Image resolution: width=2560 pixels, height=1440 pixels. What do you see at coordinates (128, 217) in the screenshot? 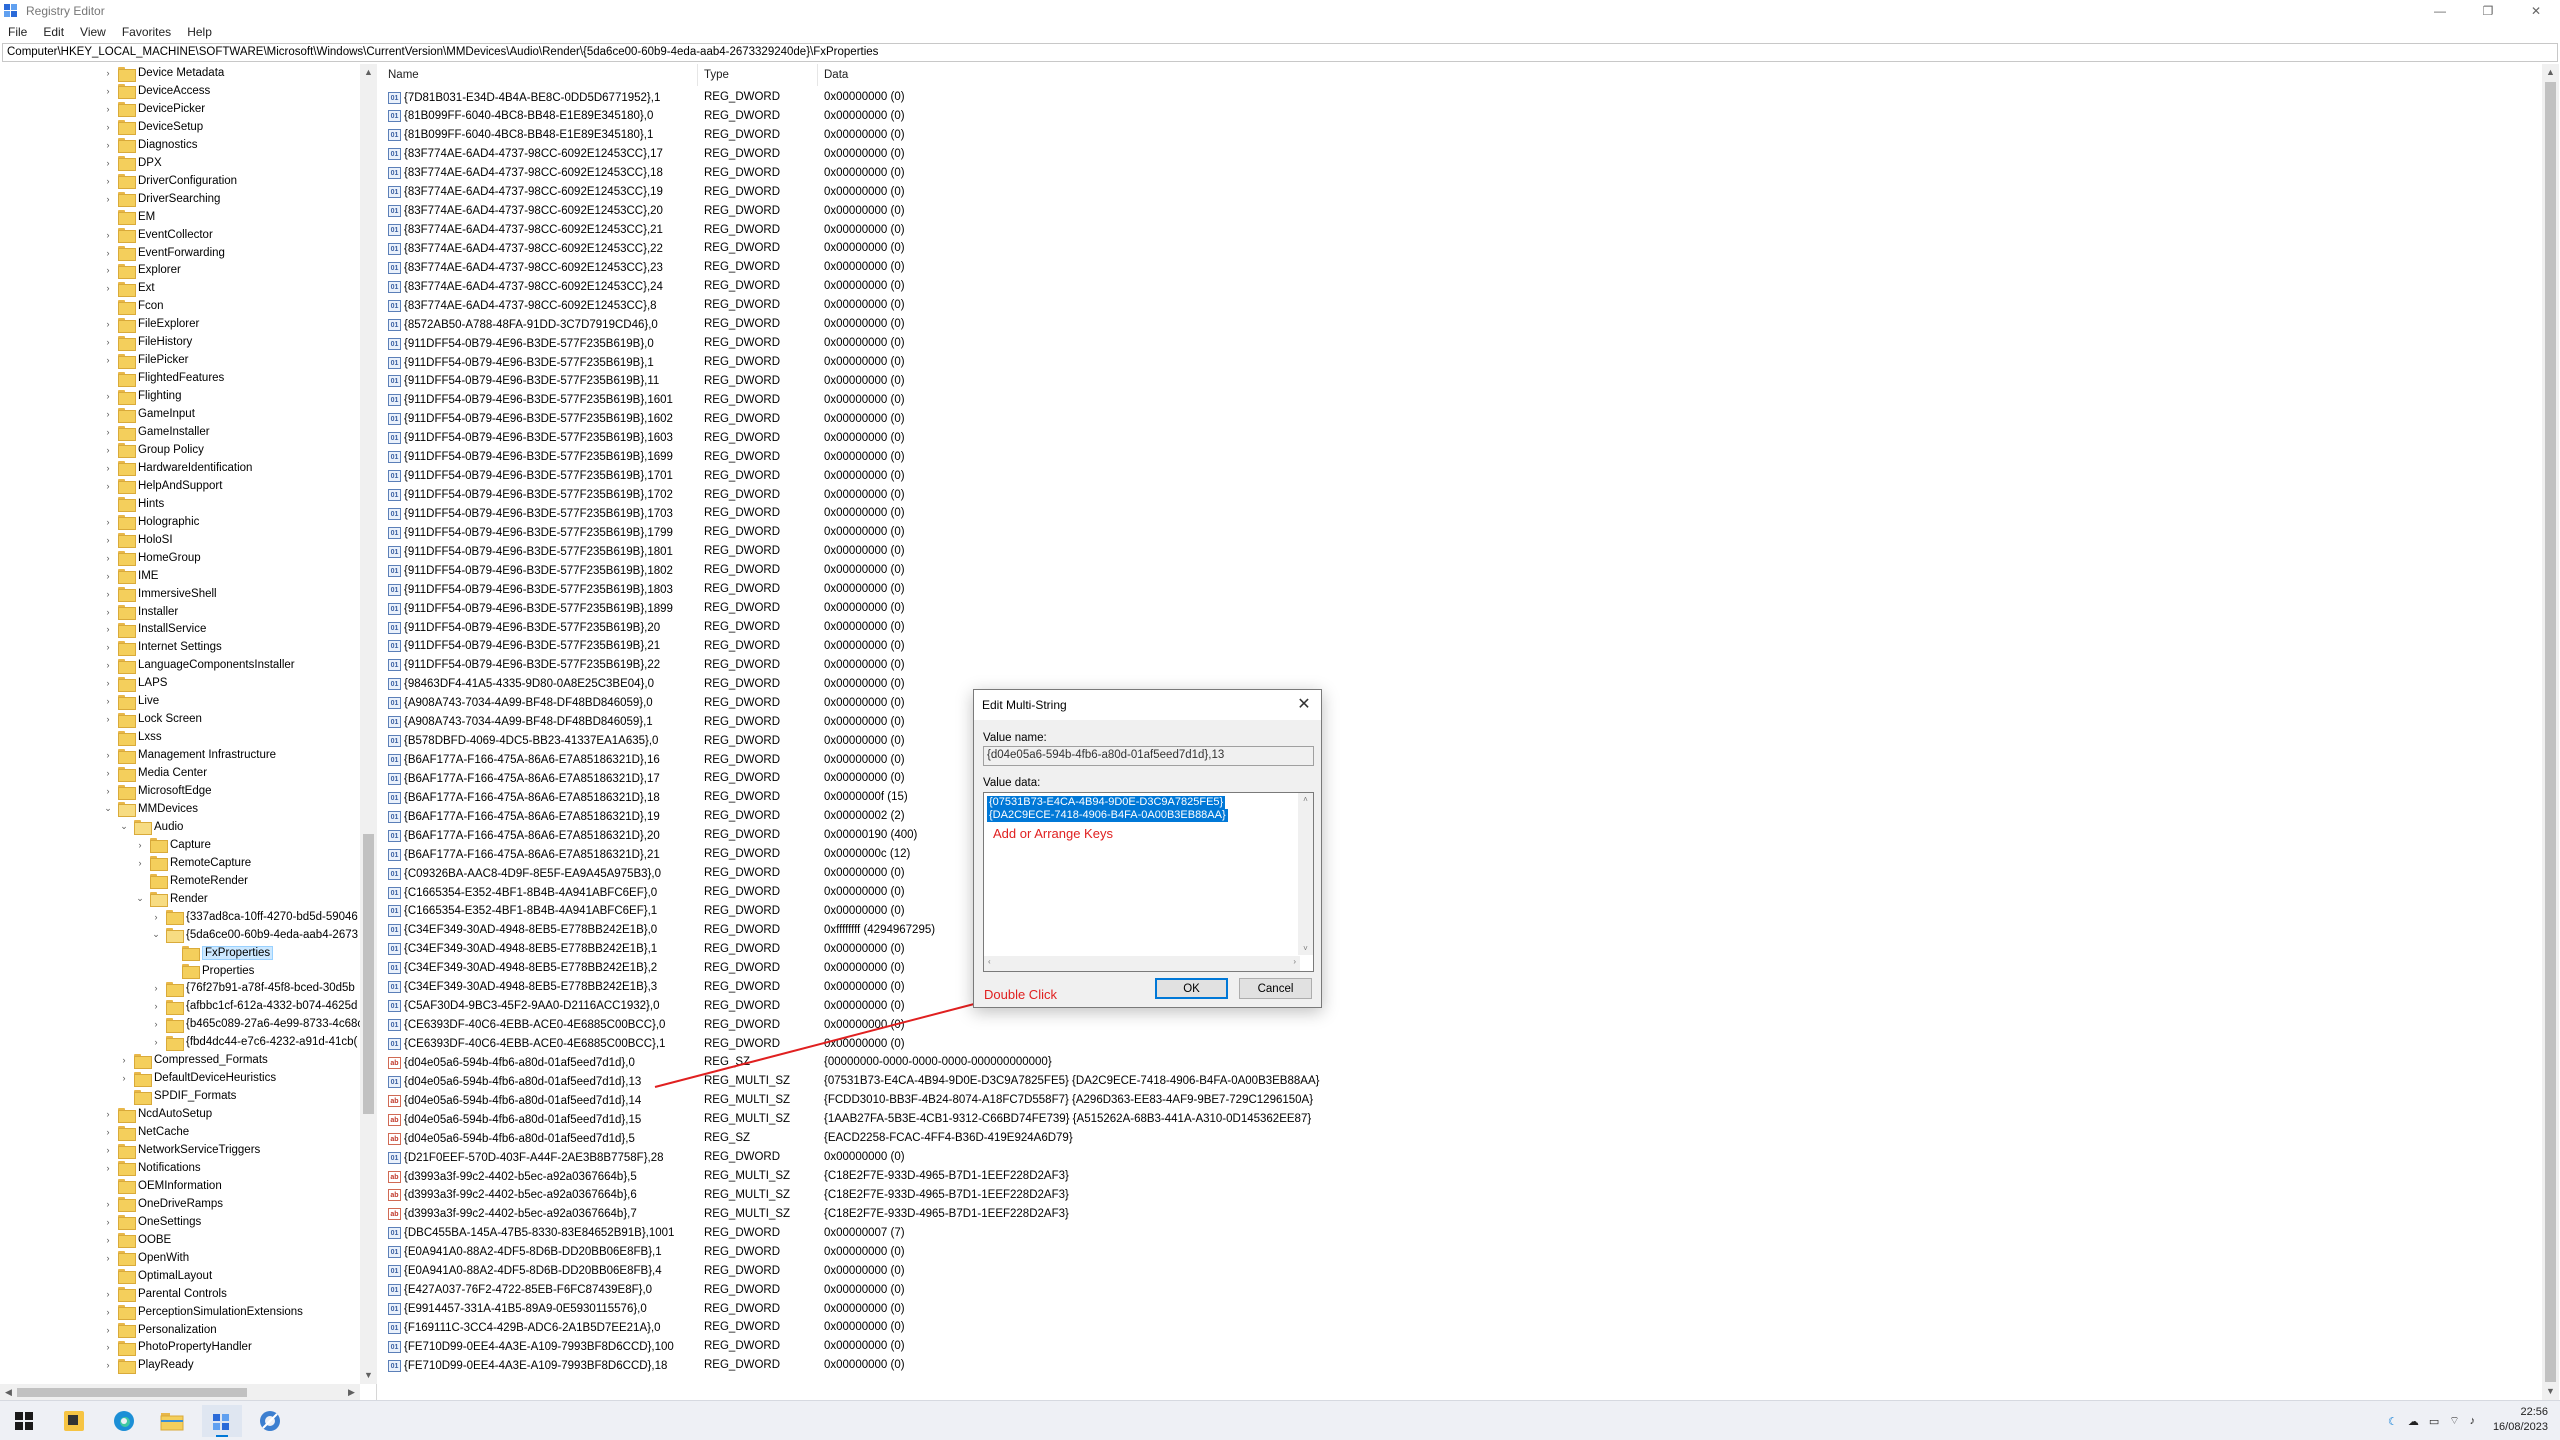
I see `tree-item: EM` at bounding box center [128, 217].